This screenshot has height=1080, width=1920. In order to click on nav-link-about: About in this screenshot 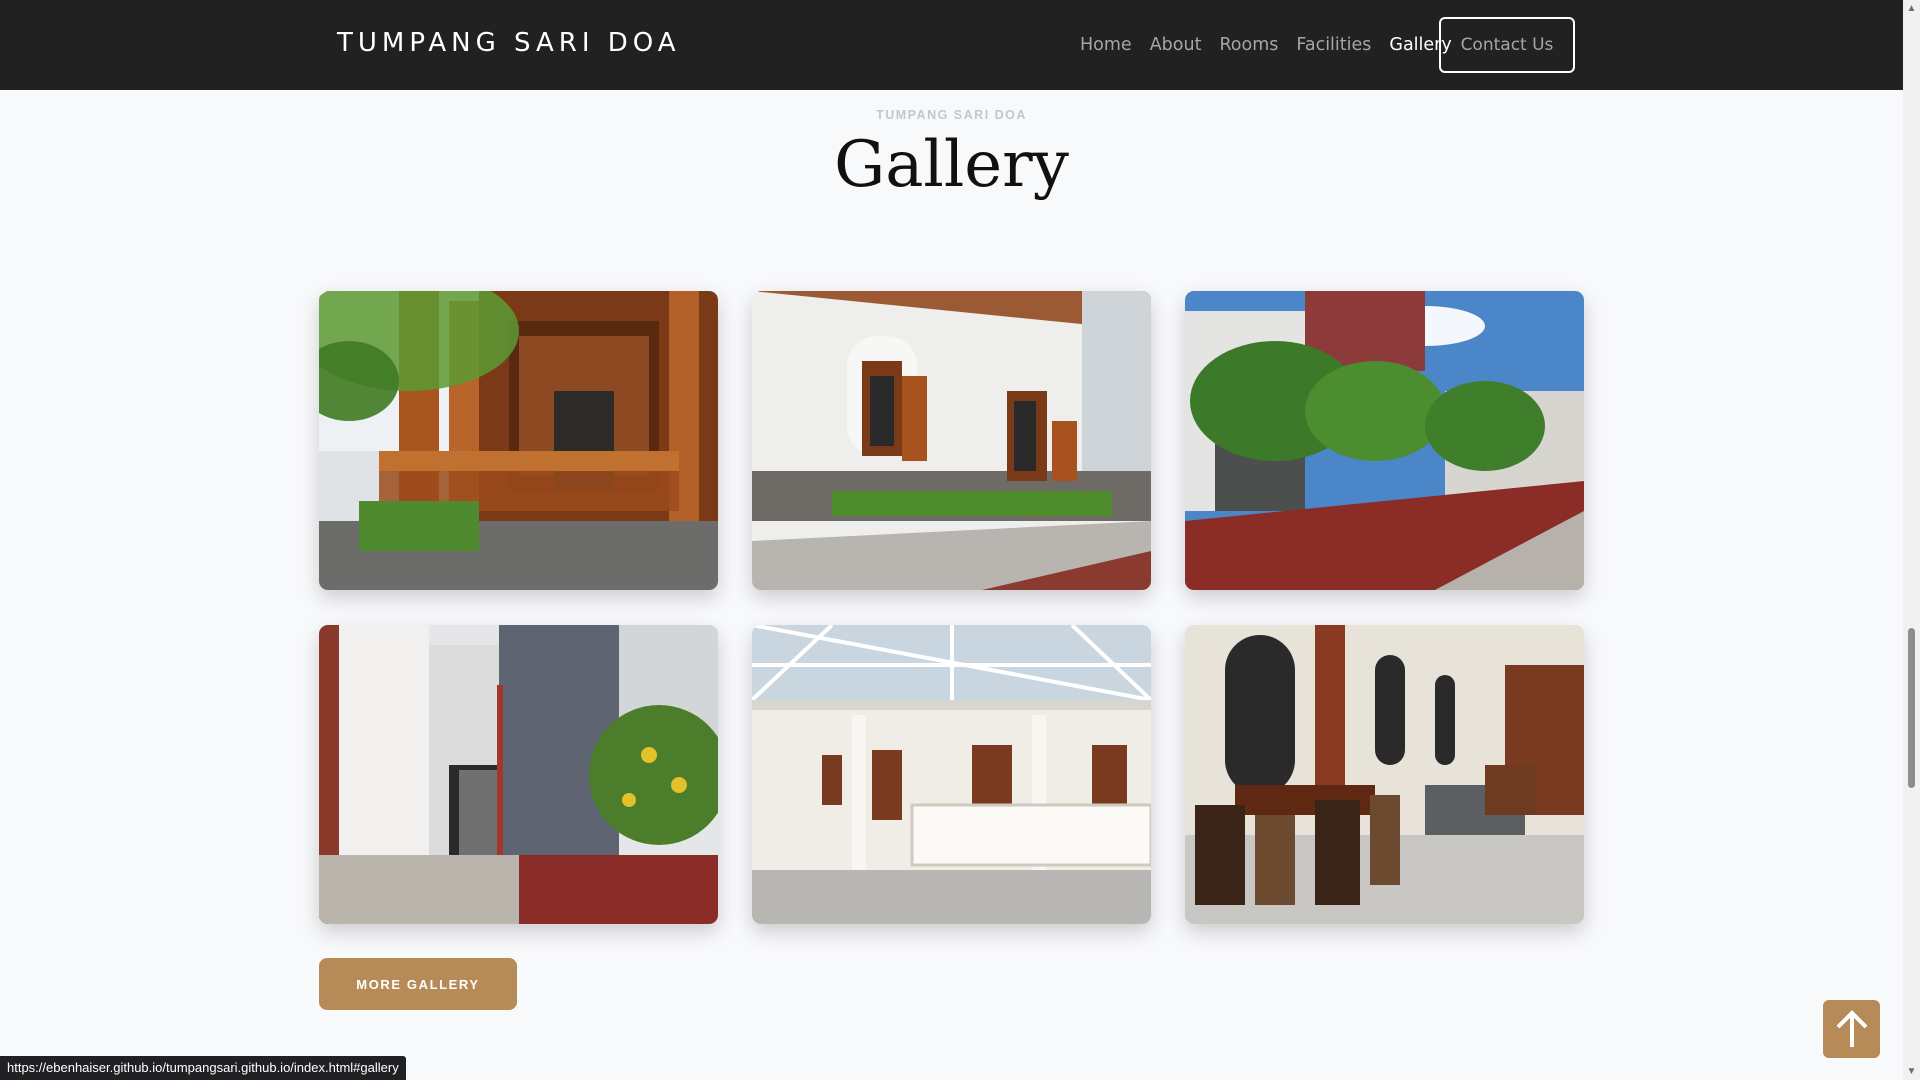, I will do `click(1176, 45)`.